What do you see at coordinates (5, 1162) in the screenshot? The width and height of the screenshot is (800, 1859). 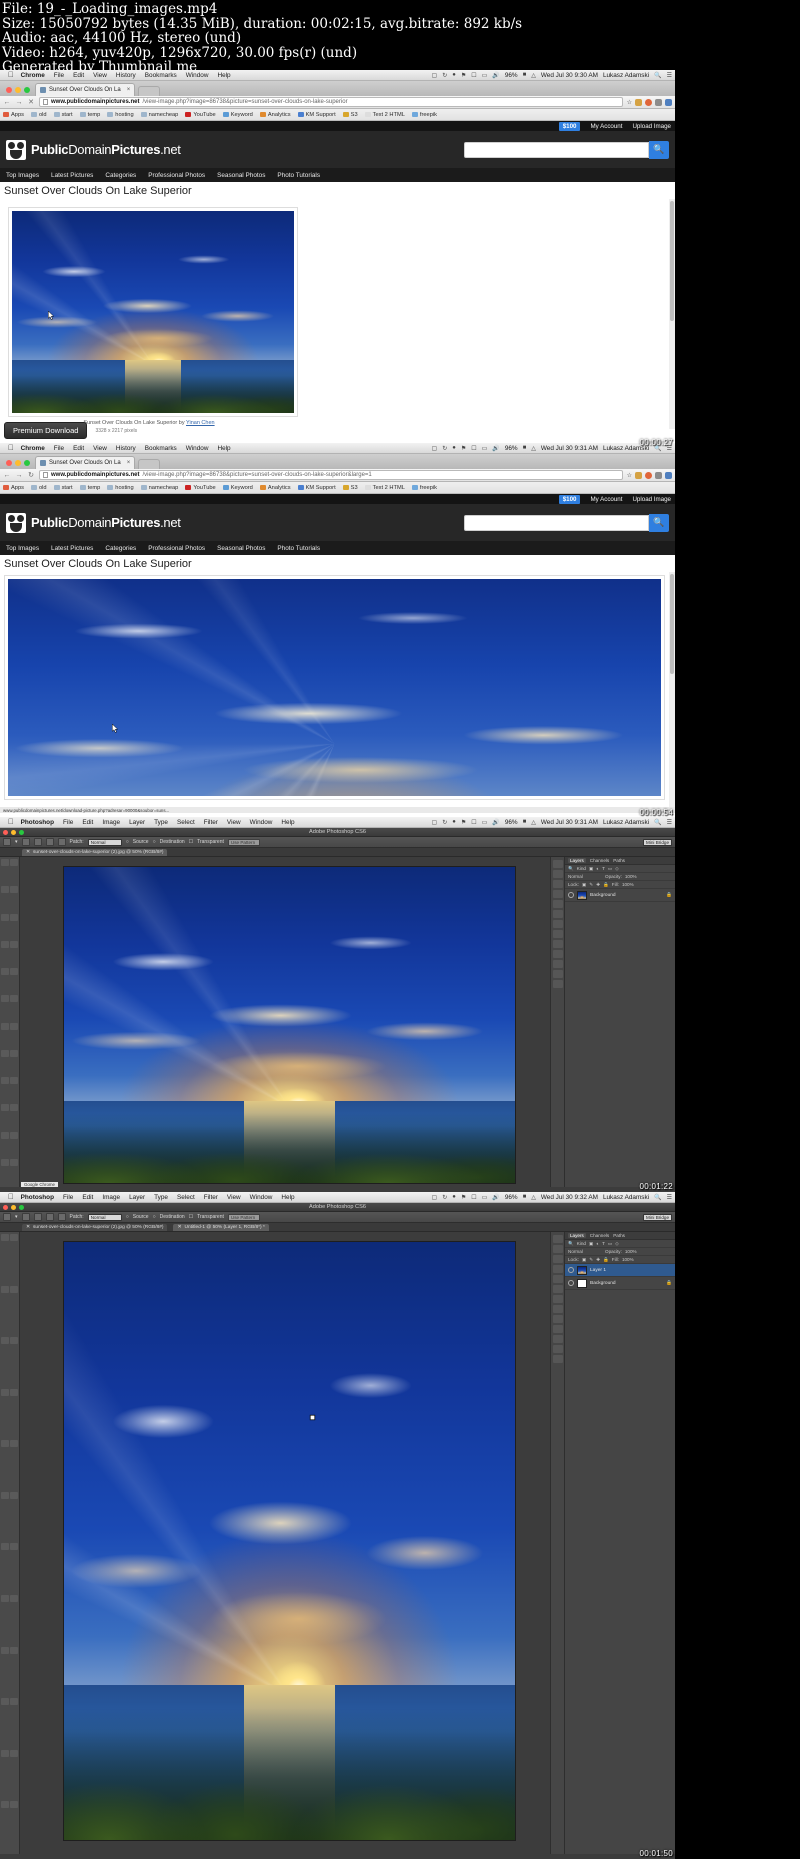 I see `quick-mask-icon` at bounding box center [5, 1162].